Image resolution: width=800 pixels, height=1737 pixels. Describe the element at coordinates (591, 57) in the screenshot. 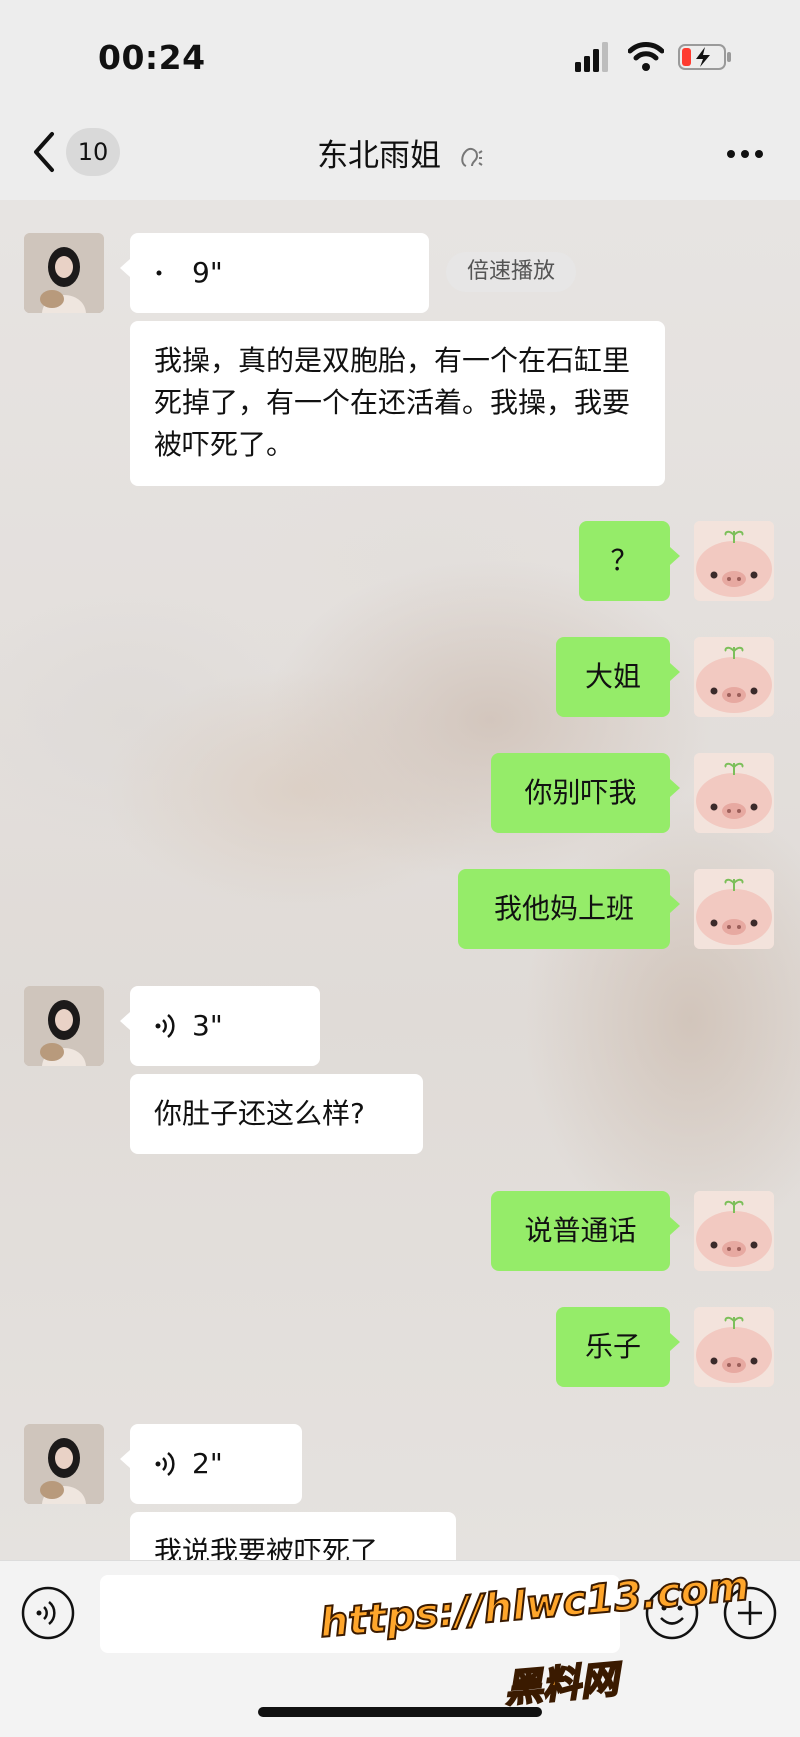

I see `signal-icon` at that location.